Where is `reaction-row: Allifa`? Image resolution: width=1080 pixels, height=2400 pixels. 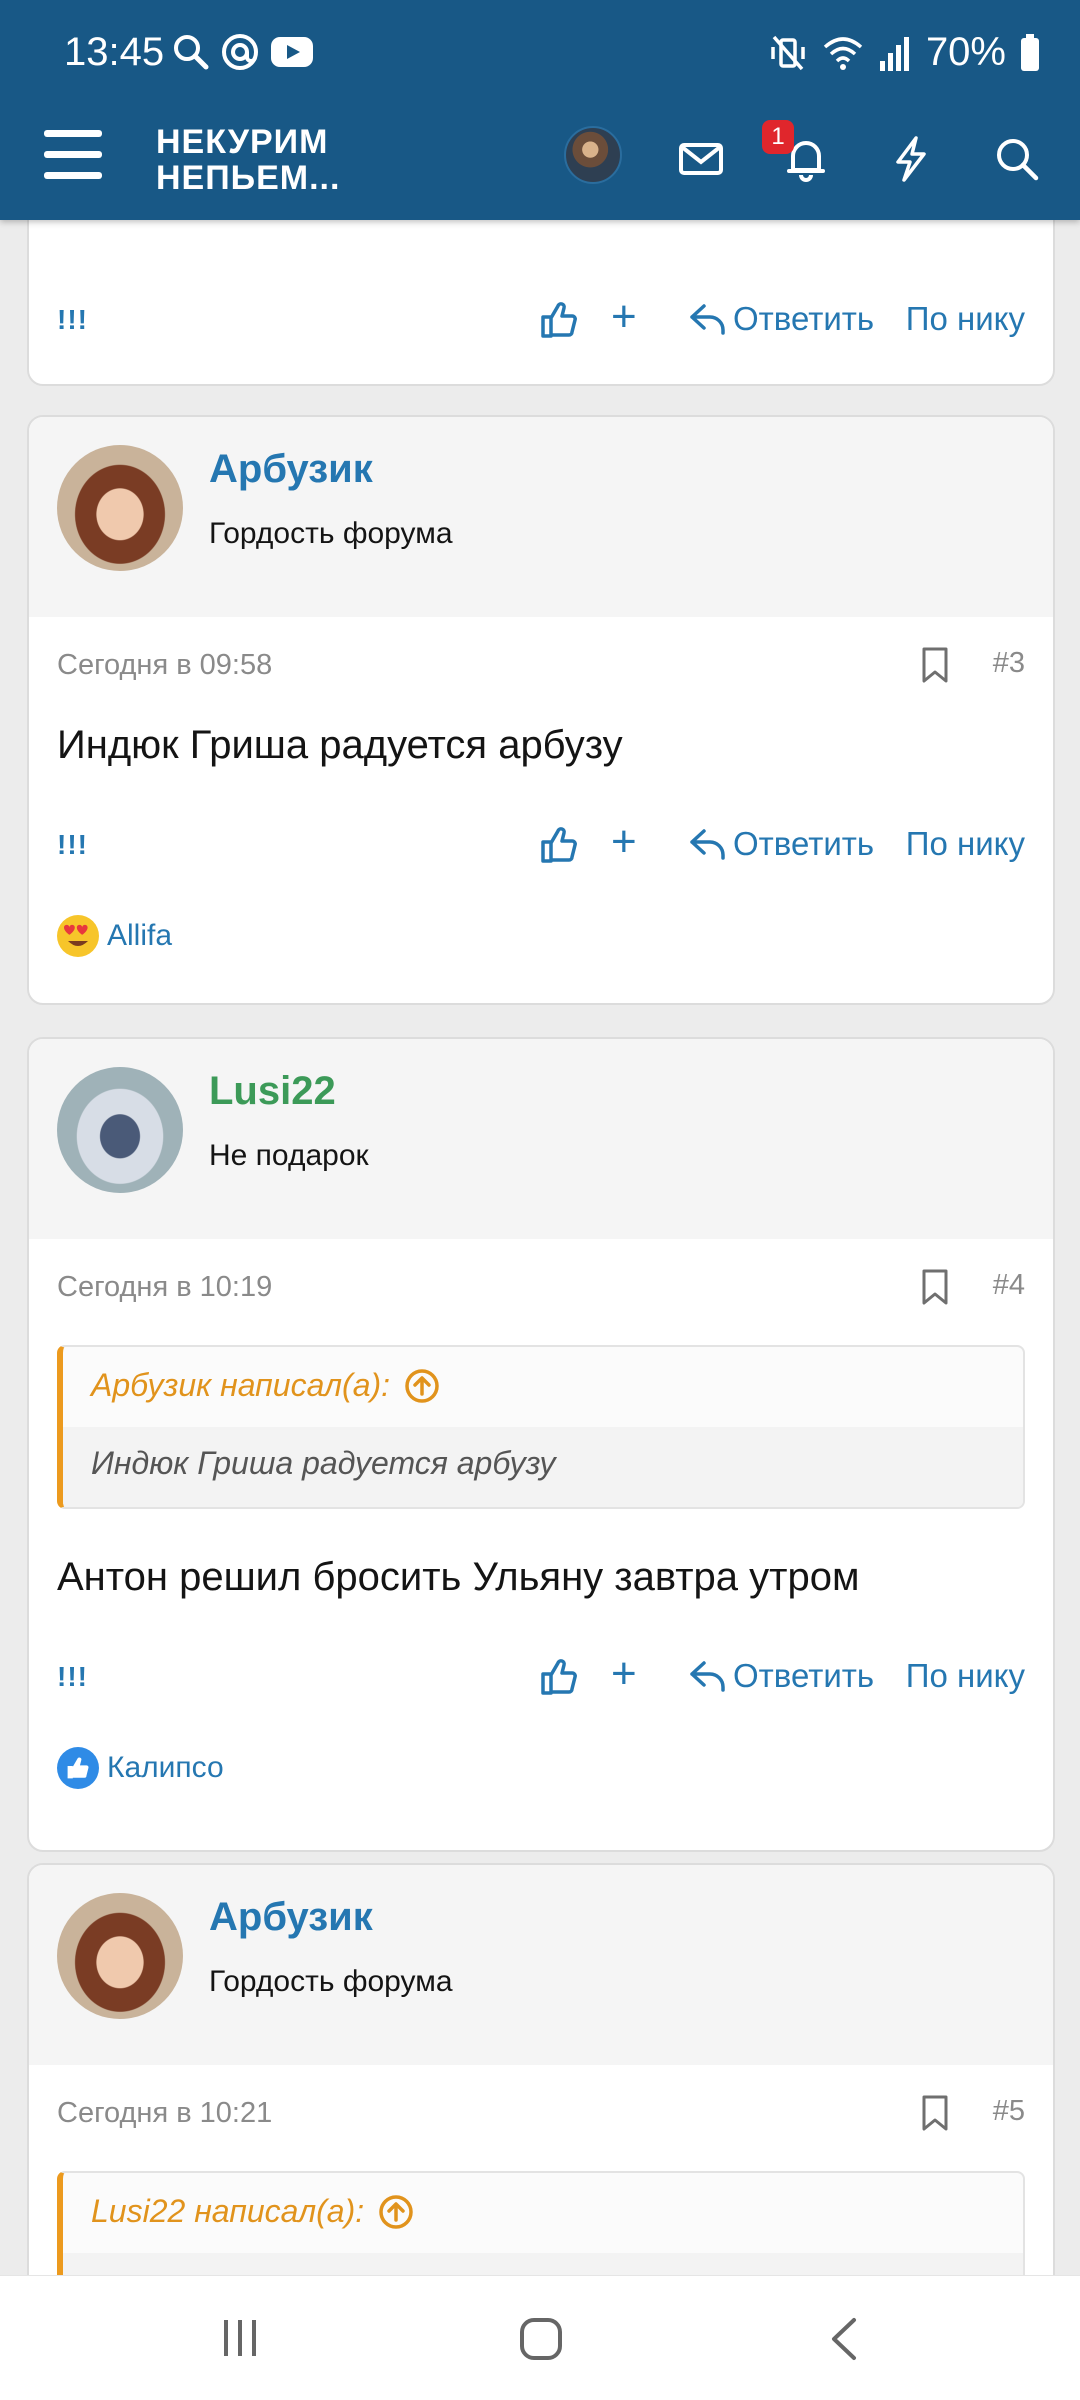
reaction-row: Allifa is located at coordinates (114, 936).